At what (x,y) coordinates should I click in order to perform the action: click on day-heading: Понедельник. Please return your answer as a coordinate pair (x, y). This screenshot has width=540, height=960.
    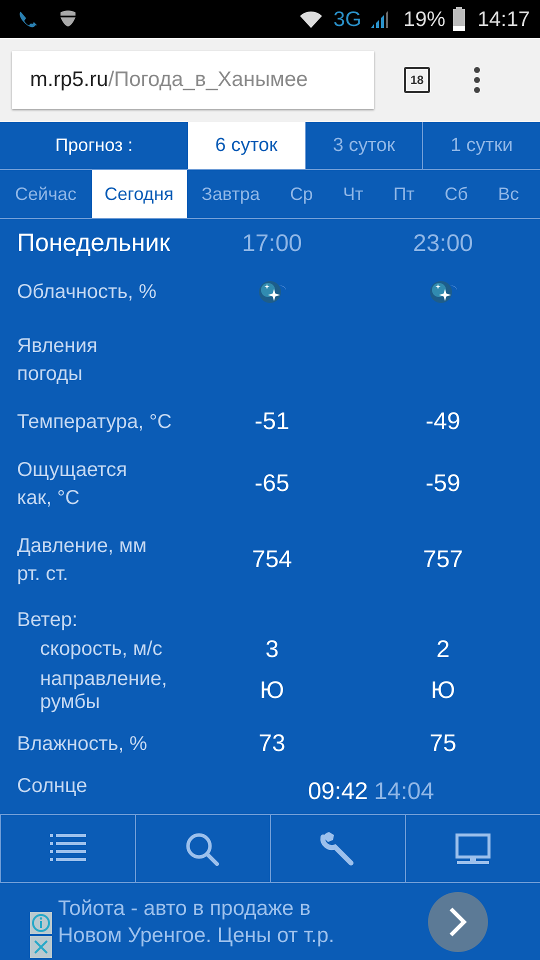
    Looking at the image, I should click on (94, 243).